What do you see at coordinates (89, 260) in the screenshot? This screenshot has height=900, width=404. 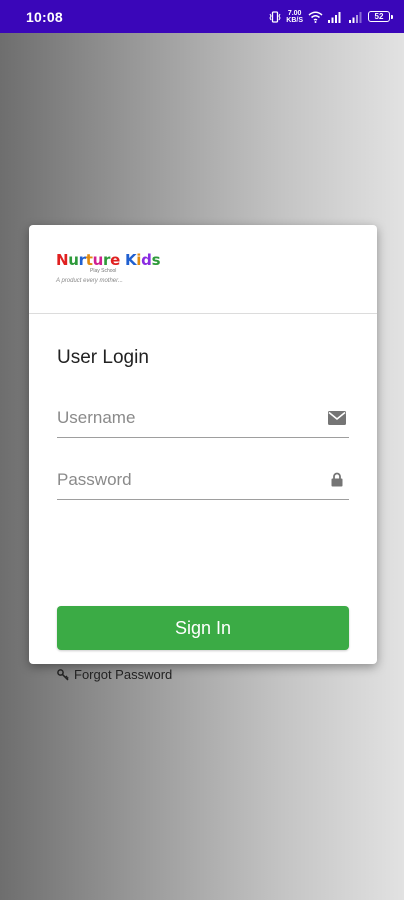 I see `logo-letter: t` at bounding box center [89, 260].